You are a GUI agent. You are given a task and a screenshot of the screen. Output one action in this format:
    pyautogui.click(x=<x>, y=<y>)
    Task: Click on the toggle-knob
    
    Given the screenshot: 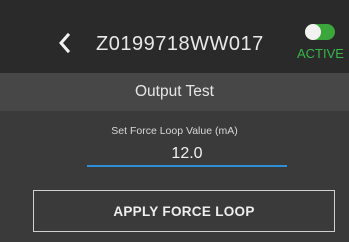 What is the action you would take?
    pyautogui.click(x=313, y=32)
    